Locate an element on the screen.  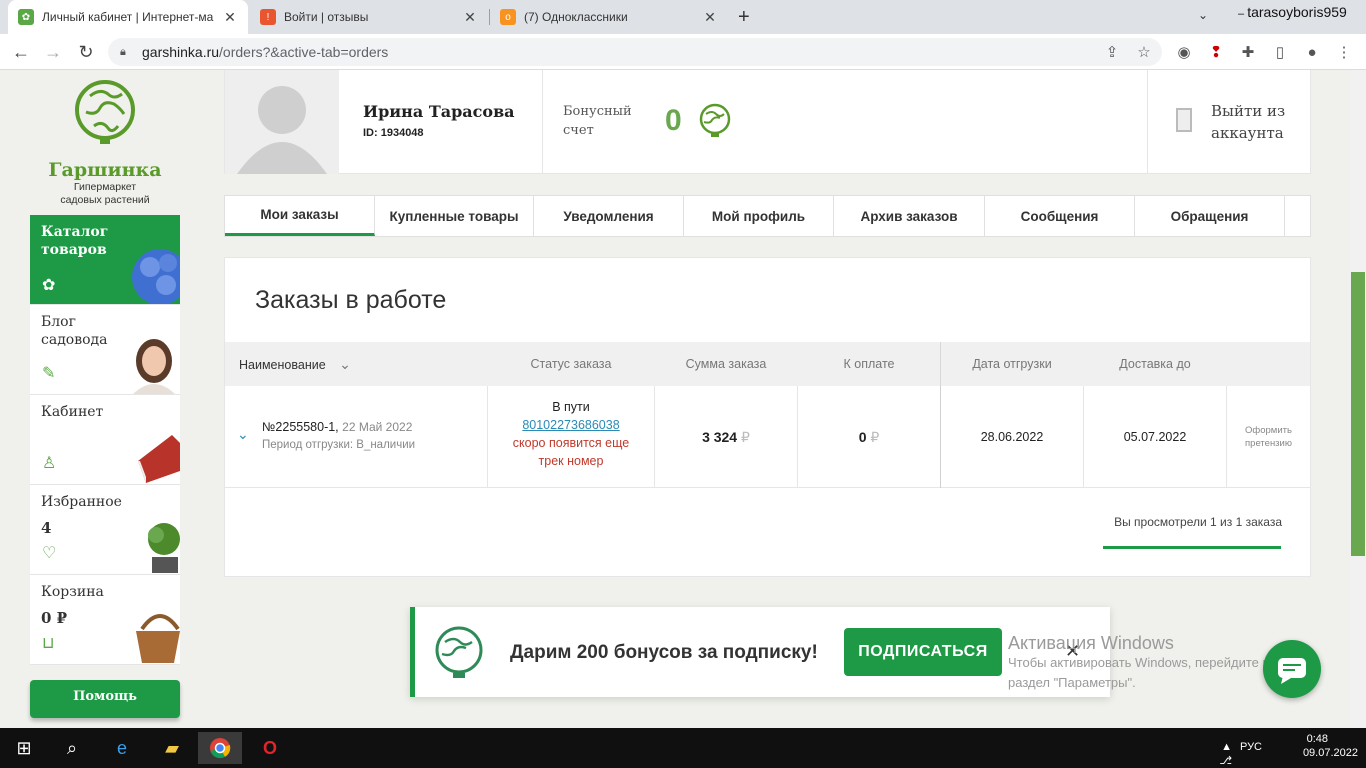
track-note: скоро появится еще is located at coordinates (571, 443).